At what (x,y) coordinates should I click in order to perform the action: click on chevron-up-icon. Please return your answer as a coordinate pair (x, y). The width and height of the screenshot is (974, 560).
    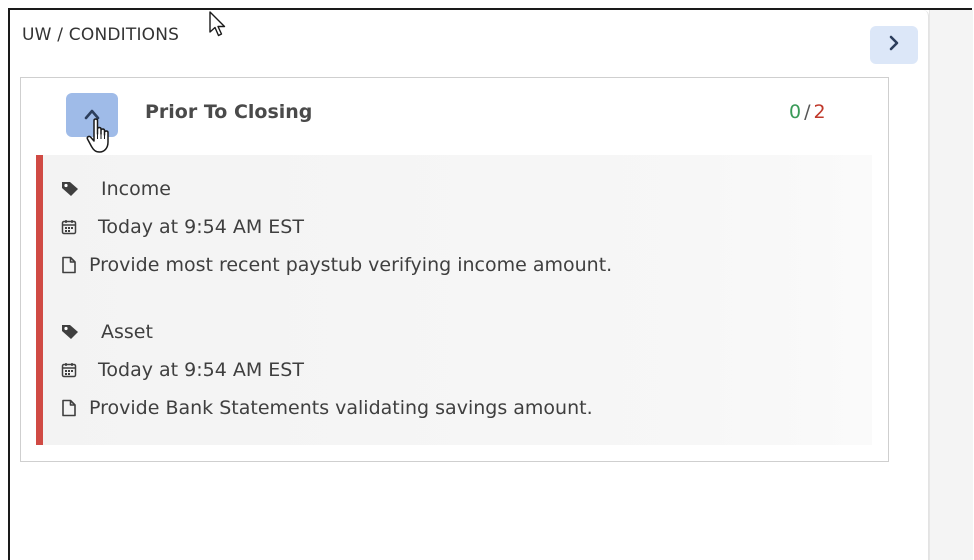
    Looking at the image, I should click on (92, 115).